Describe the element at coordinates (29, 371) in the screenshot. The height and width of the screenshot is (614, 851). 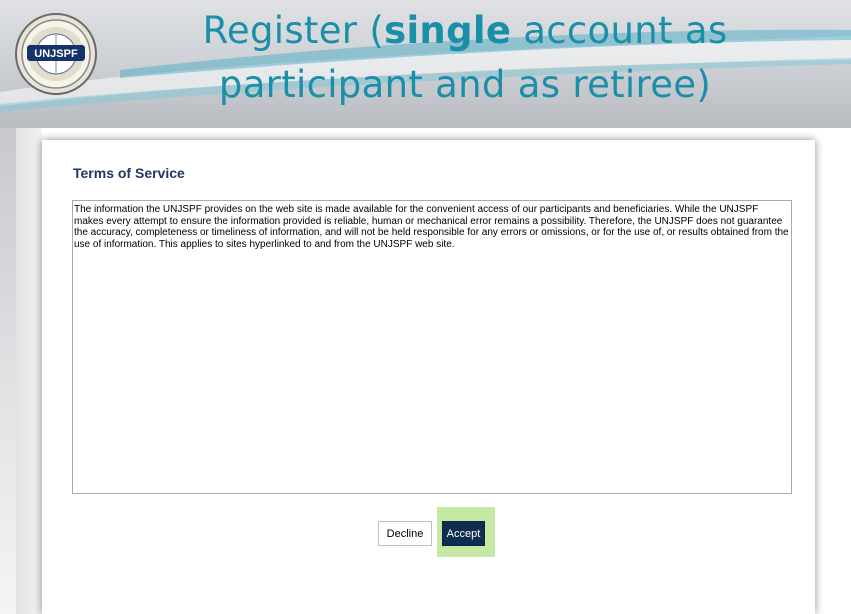
I see `slide-left-margin` at that location.